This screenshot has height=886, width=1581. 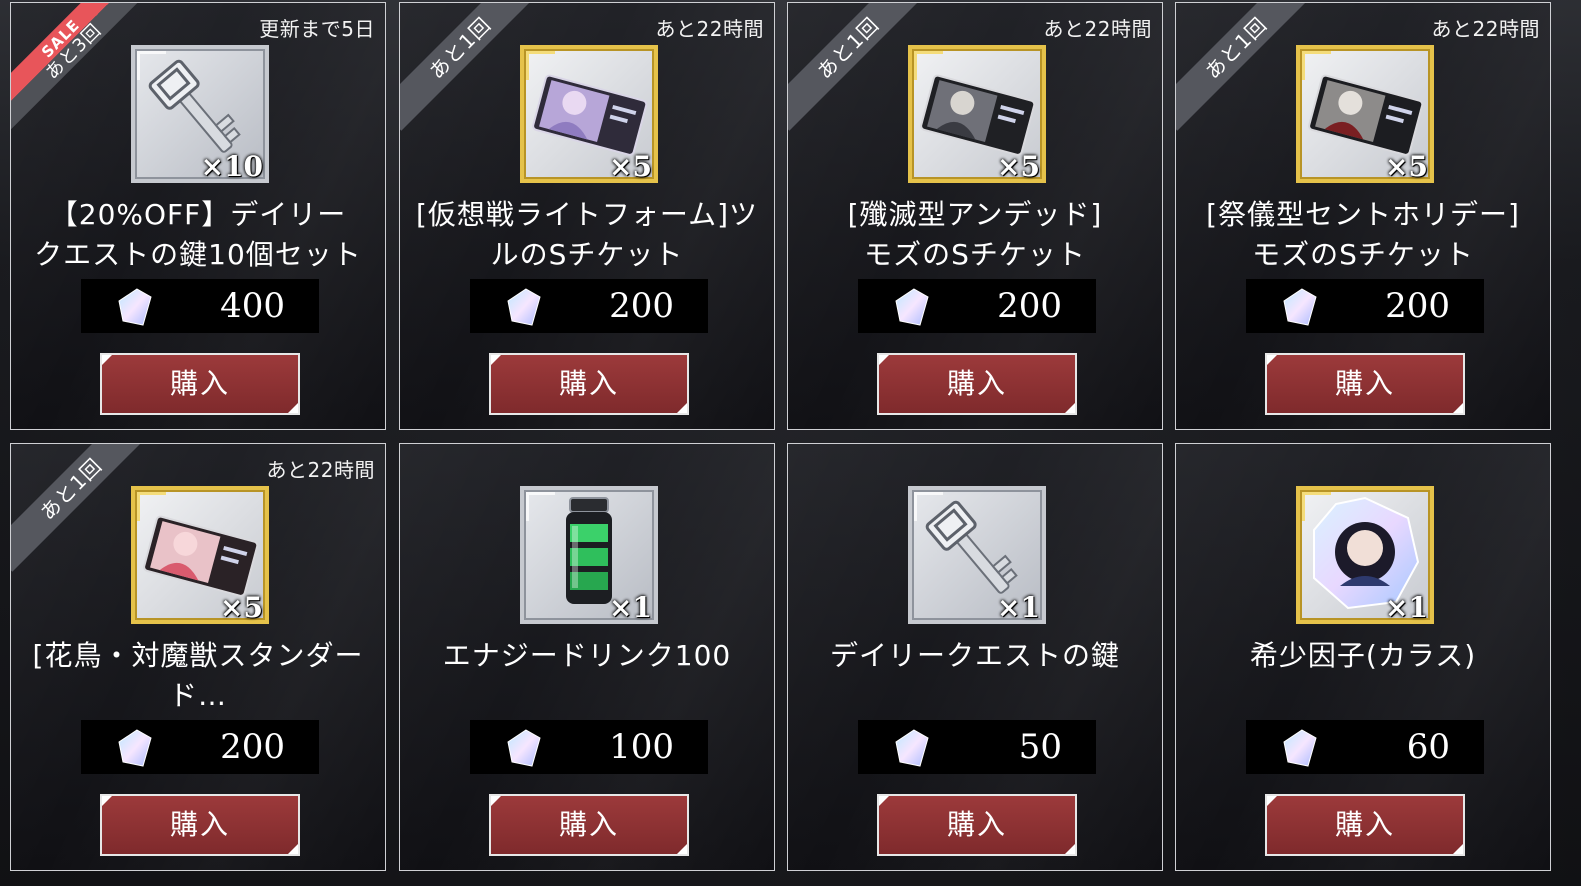 I want to click on item-quantity: ×10, so click(x=231, y=166).